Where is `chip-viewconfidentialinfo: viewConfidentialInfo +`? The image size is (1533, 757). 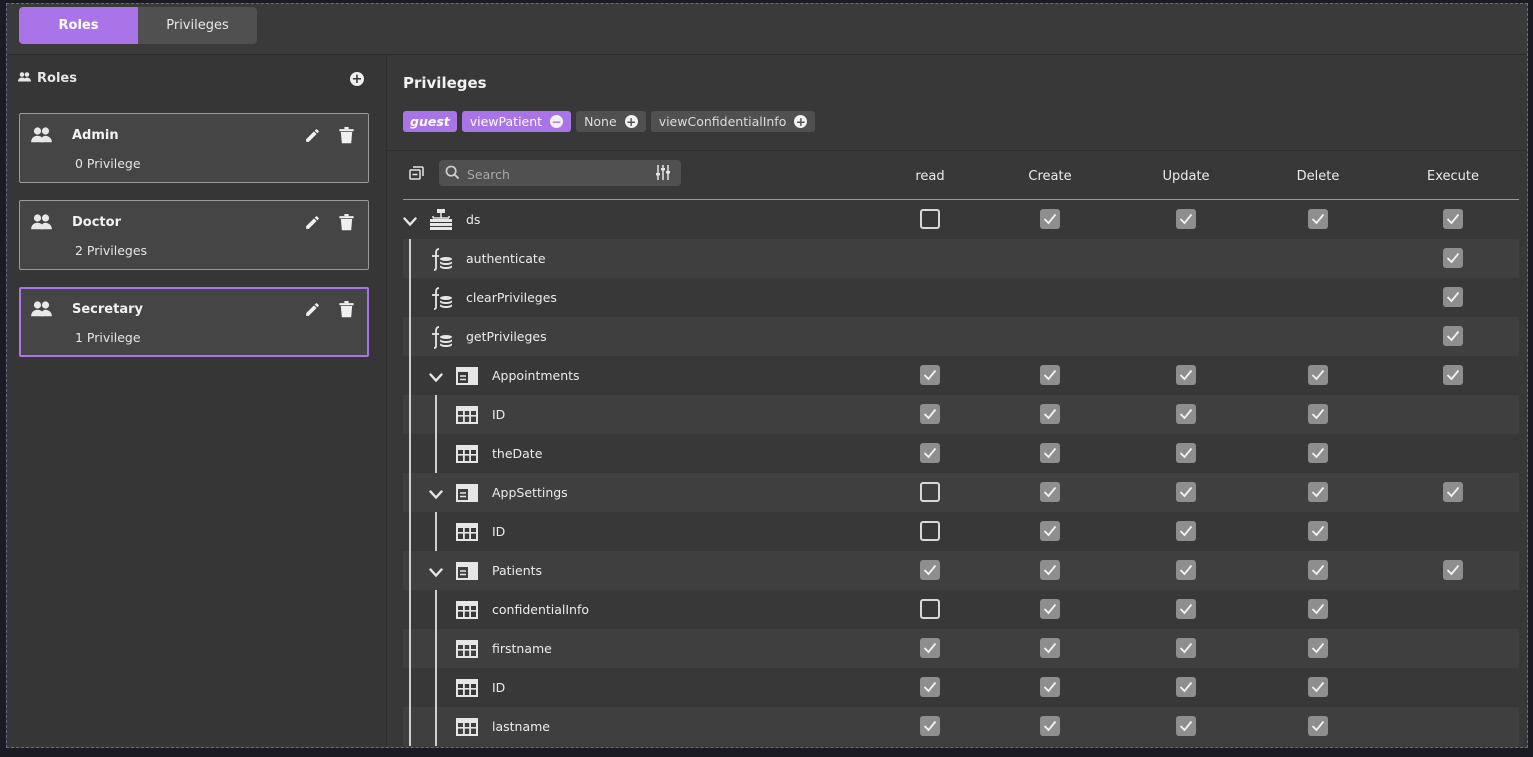 chip-viewconfidentialinfo: viewConfidentialInfo + is located at coordinates (733, 121).